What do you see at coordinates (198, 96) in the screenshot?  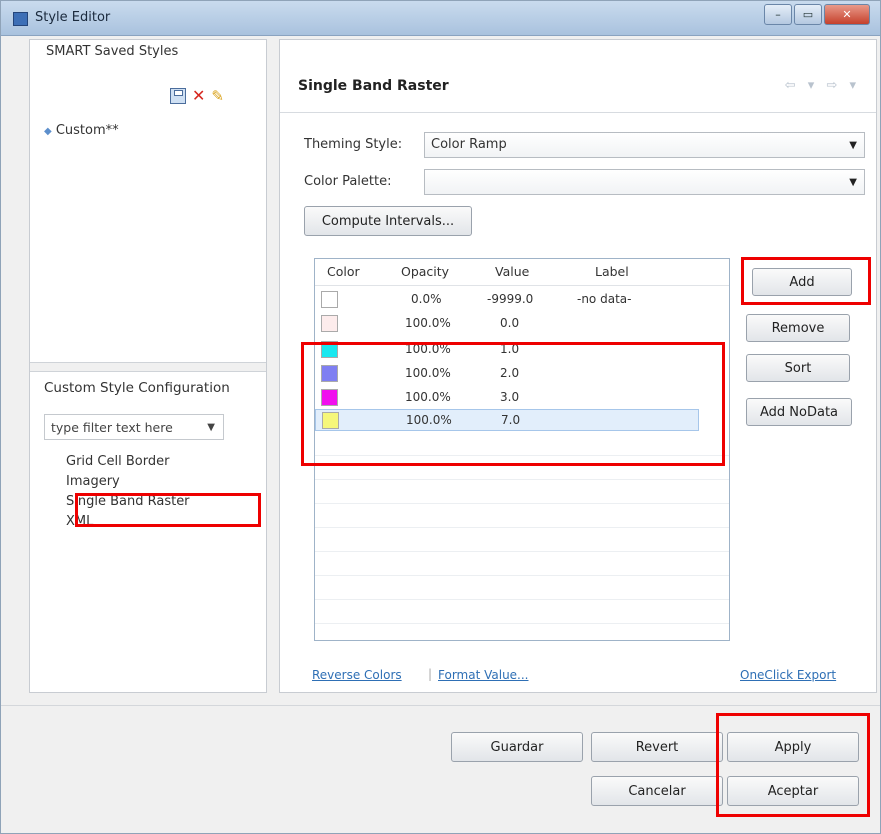 I see `delete-icon: ✕` at bounding box center [198, 96].